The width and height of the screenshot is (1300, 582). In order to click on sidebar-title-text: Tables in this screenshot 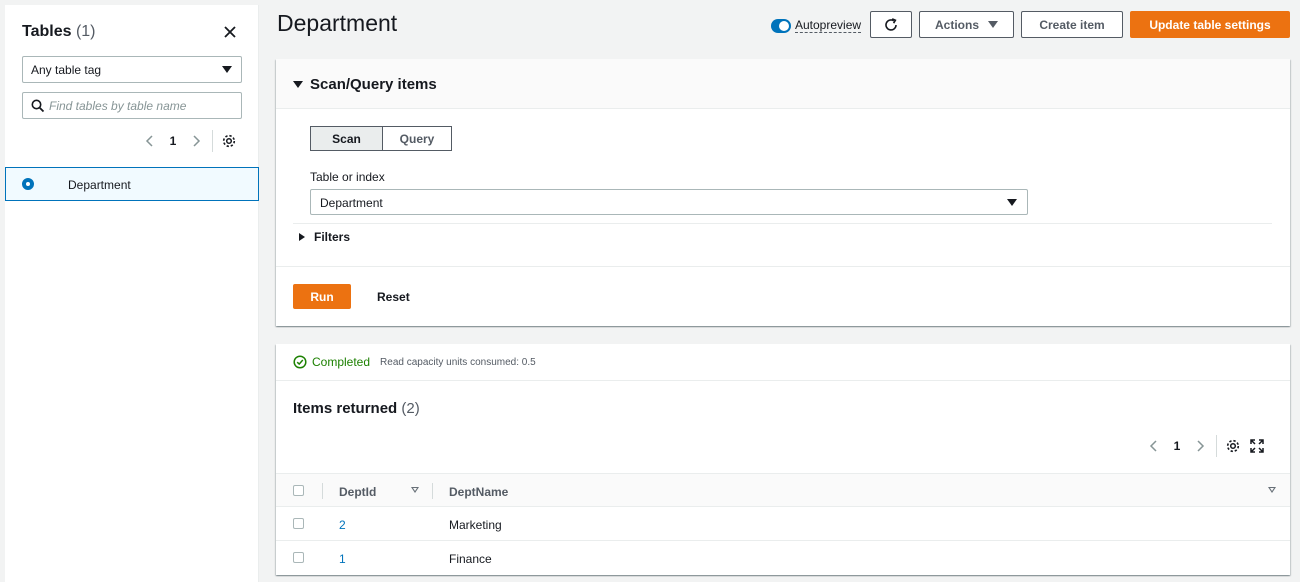, I will do `click(47, 31)`.